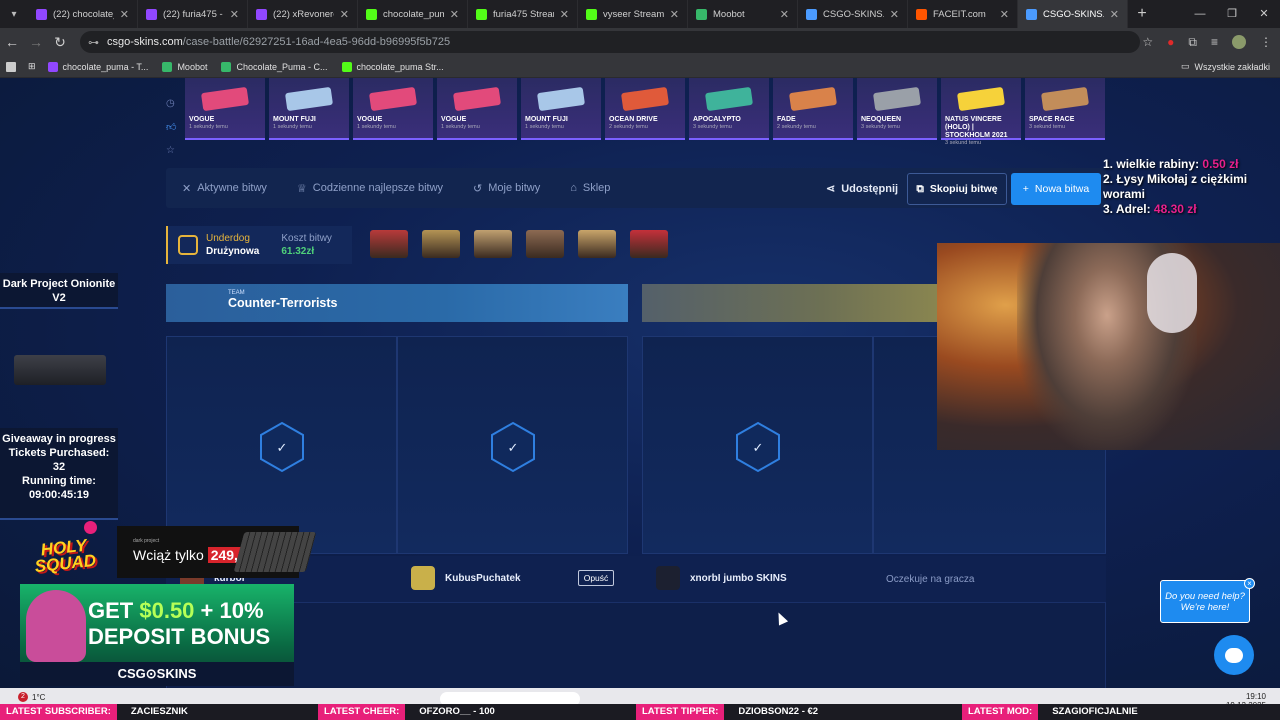  What do you see at coordinates (1200, 14) in the screenshot?
I see `minimize-icon: —` at bounding box center [1200, 14].